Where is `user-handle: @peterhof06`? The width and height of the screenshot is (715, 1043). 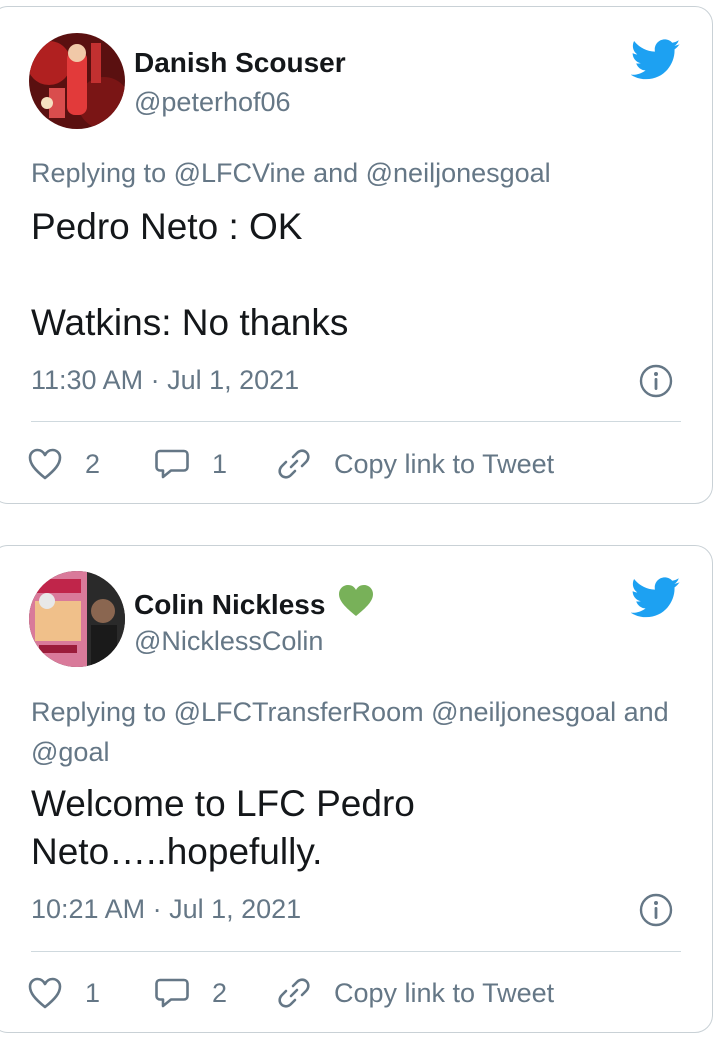
user-handle: @peterhof06 is located at coordinates (212, 102).